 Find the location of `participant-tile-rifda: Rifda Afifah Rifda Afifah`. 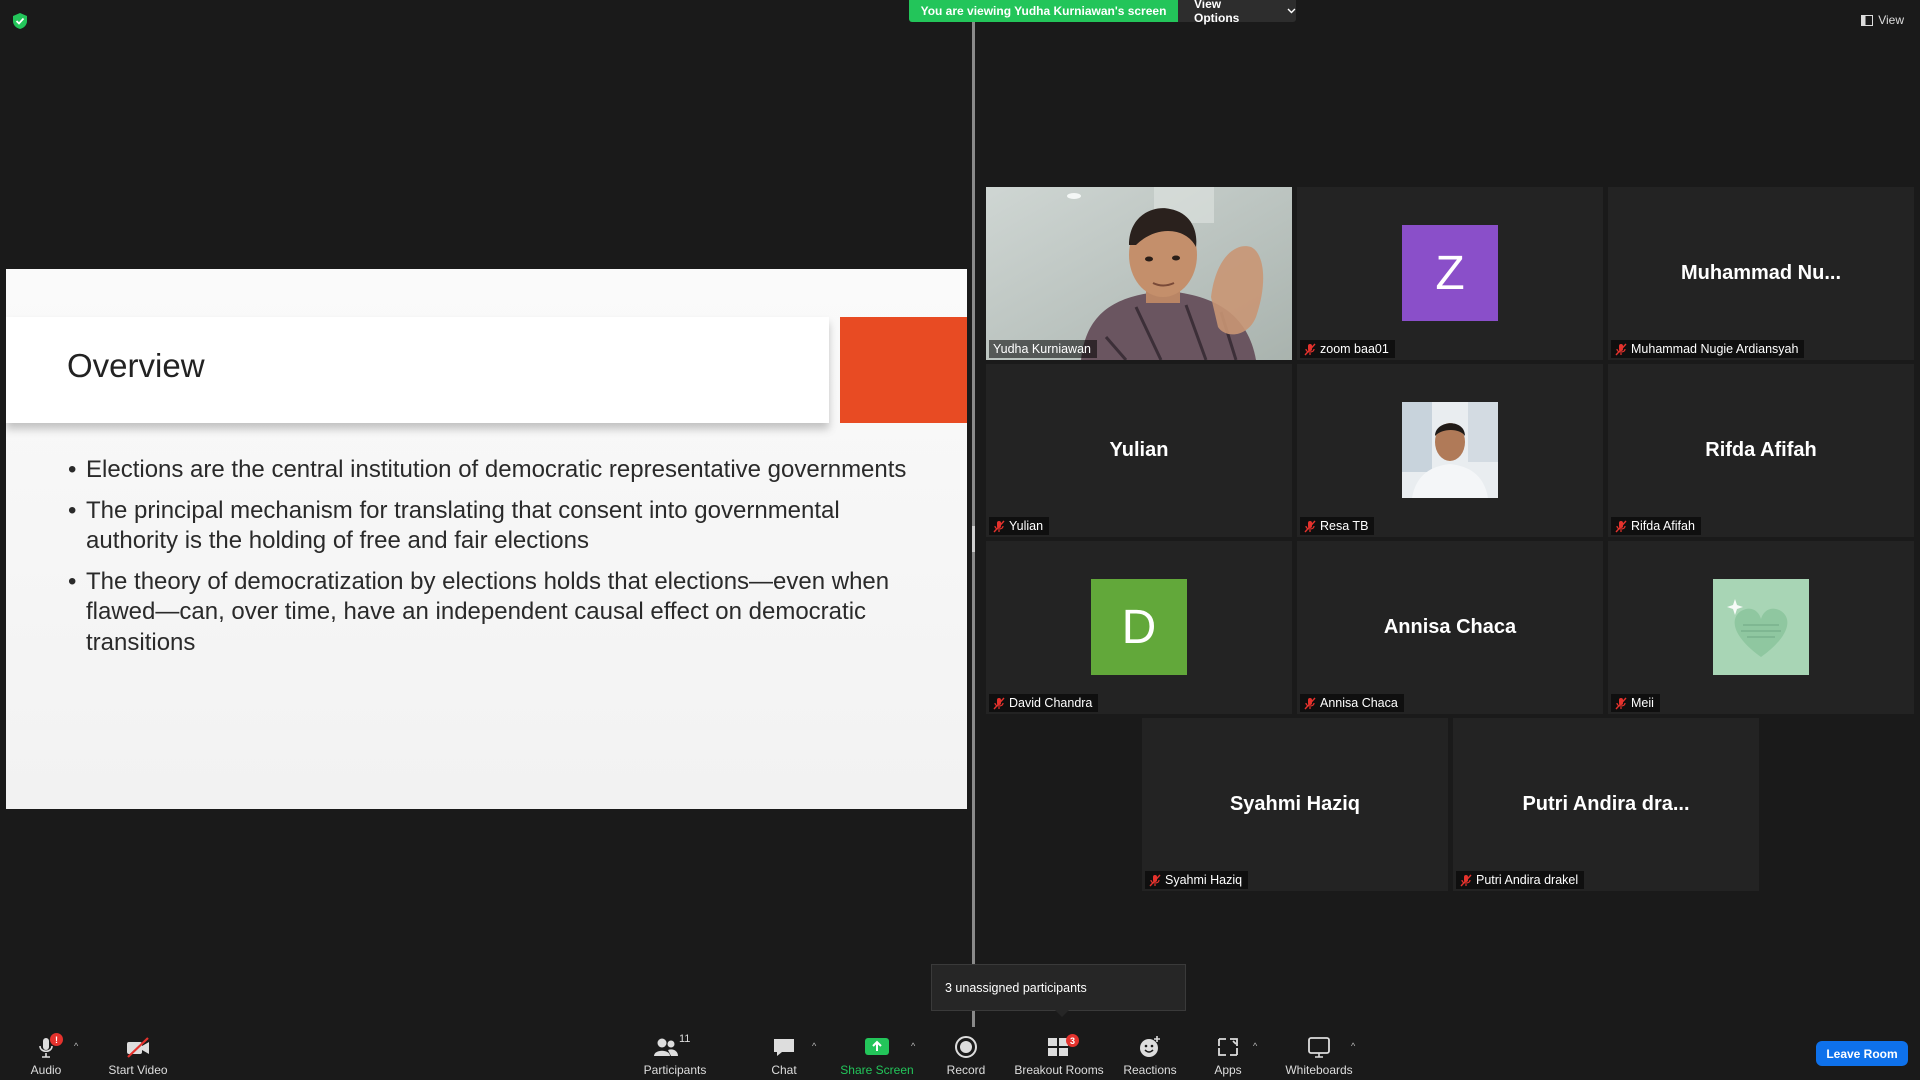

participant-tile-rifda: Rifda Afifah Rifda Afifah is located at coordinates (1761, 450).